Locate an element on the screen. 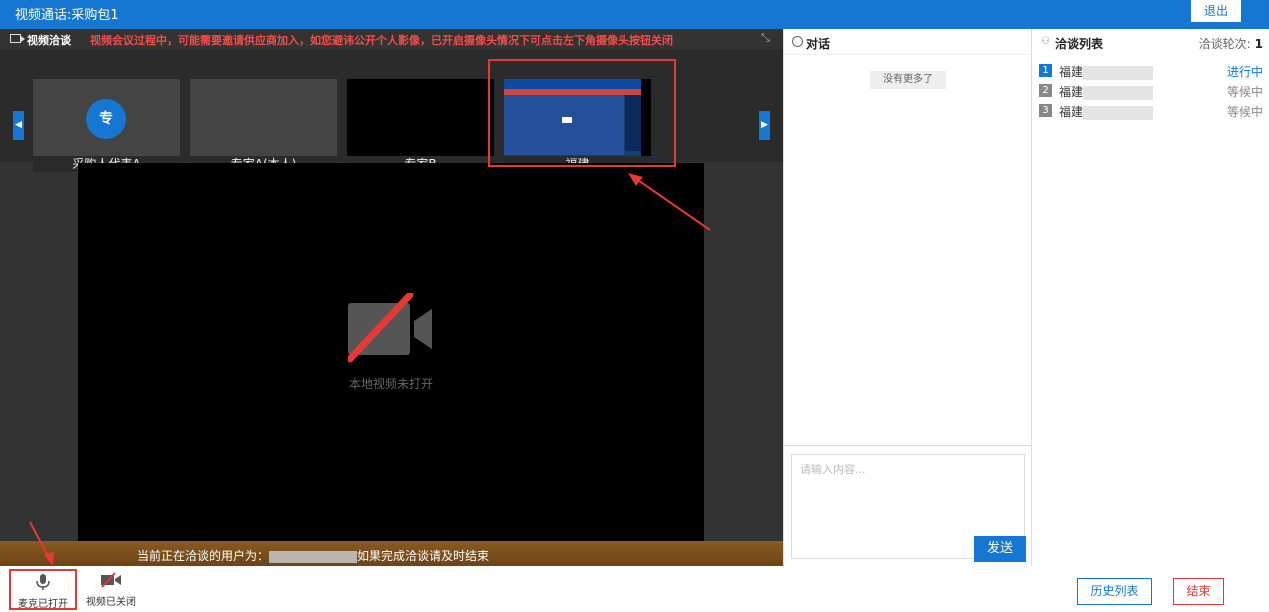 The height and width of the screenshot is (612, 1269). item-number: 1 is located at coordinates (1045, 70).